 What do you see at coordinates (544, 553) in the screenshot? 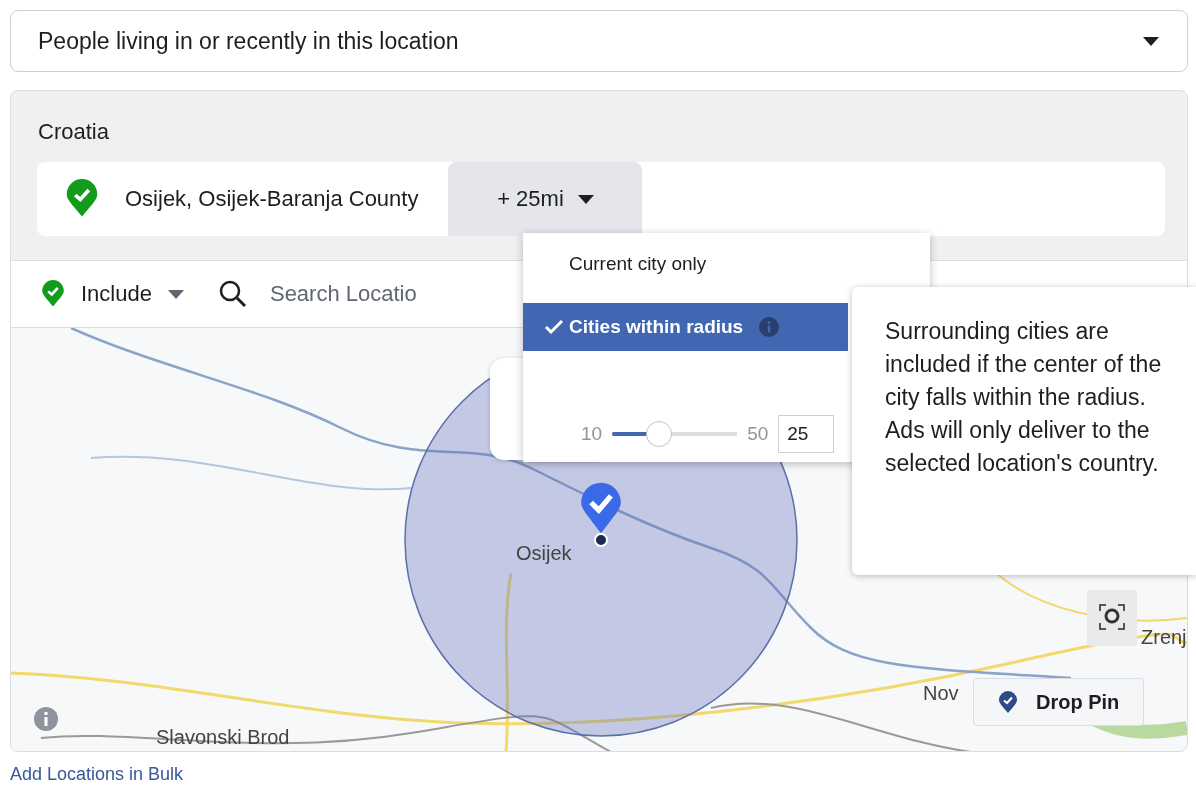
I see `map-label: Osijek` at bounding box center [544, 553].